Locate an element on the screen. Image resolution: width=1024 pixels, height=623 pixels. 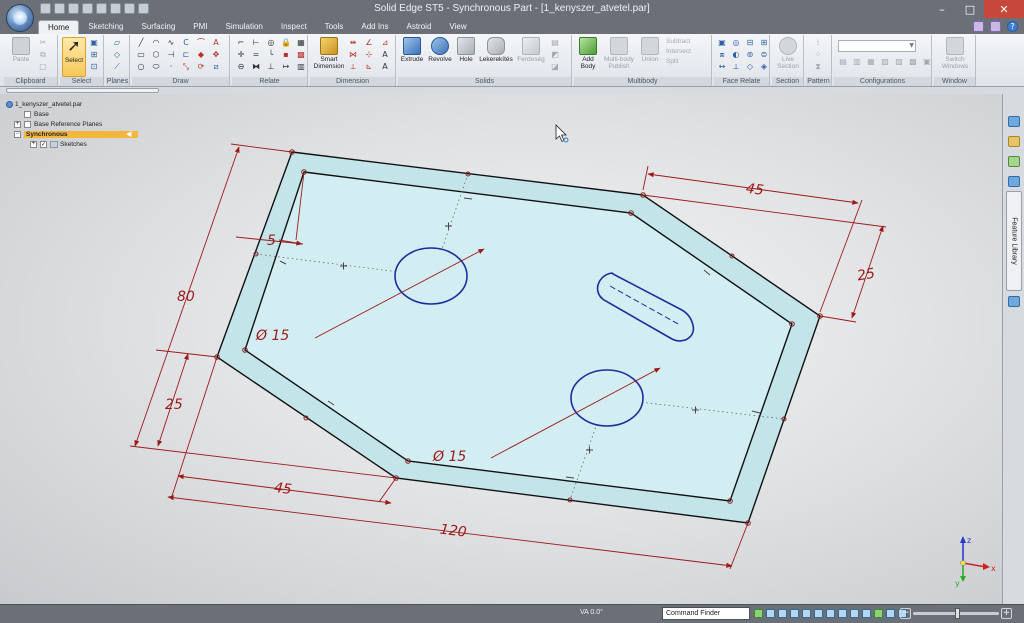
zoom-icon is located at coordinates (770, 613).